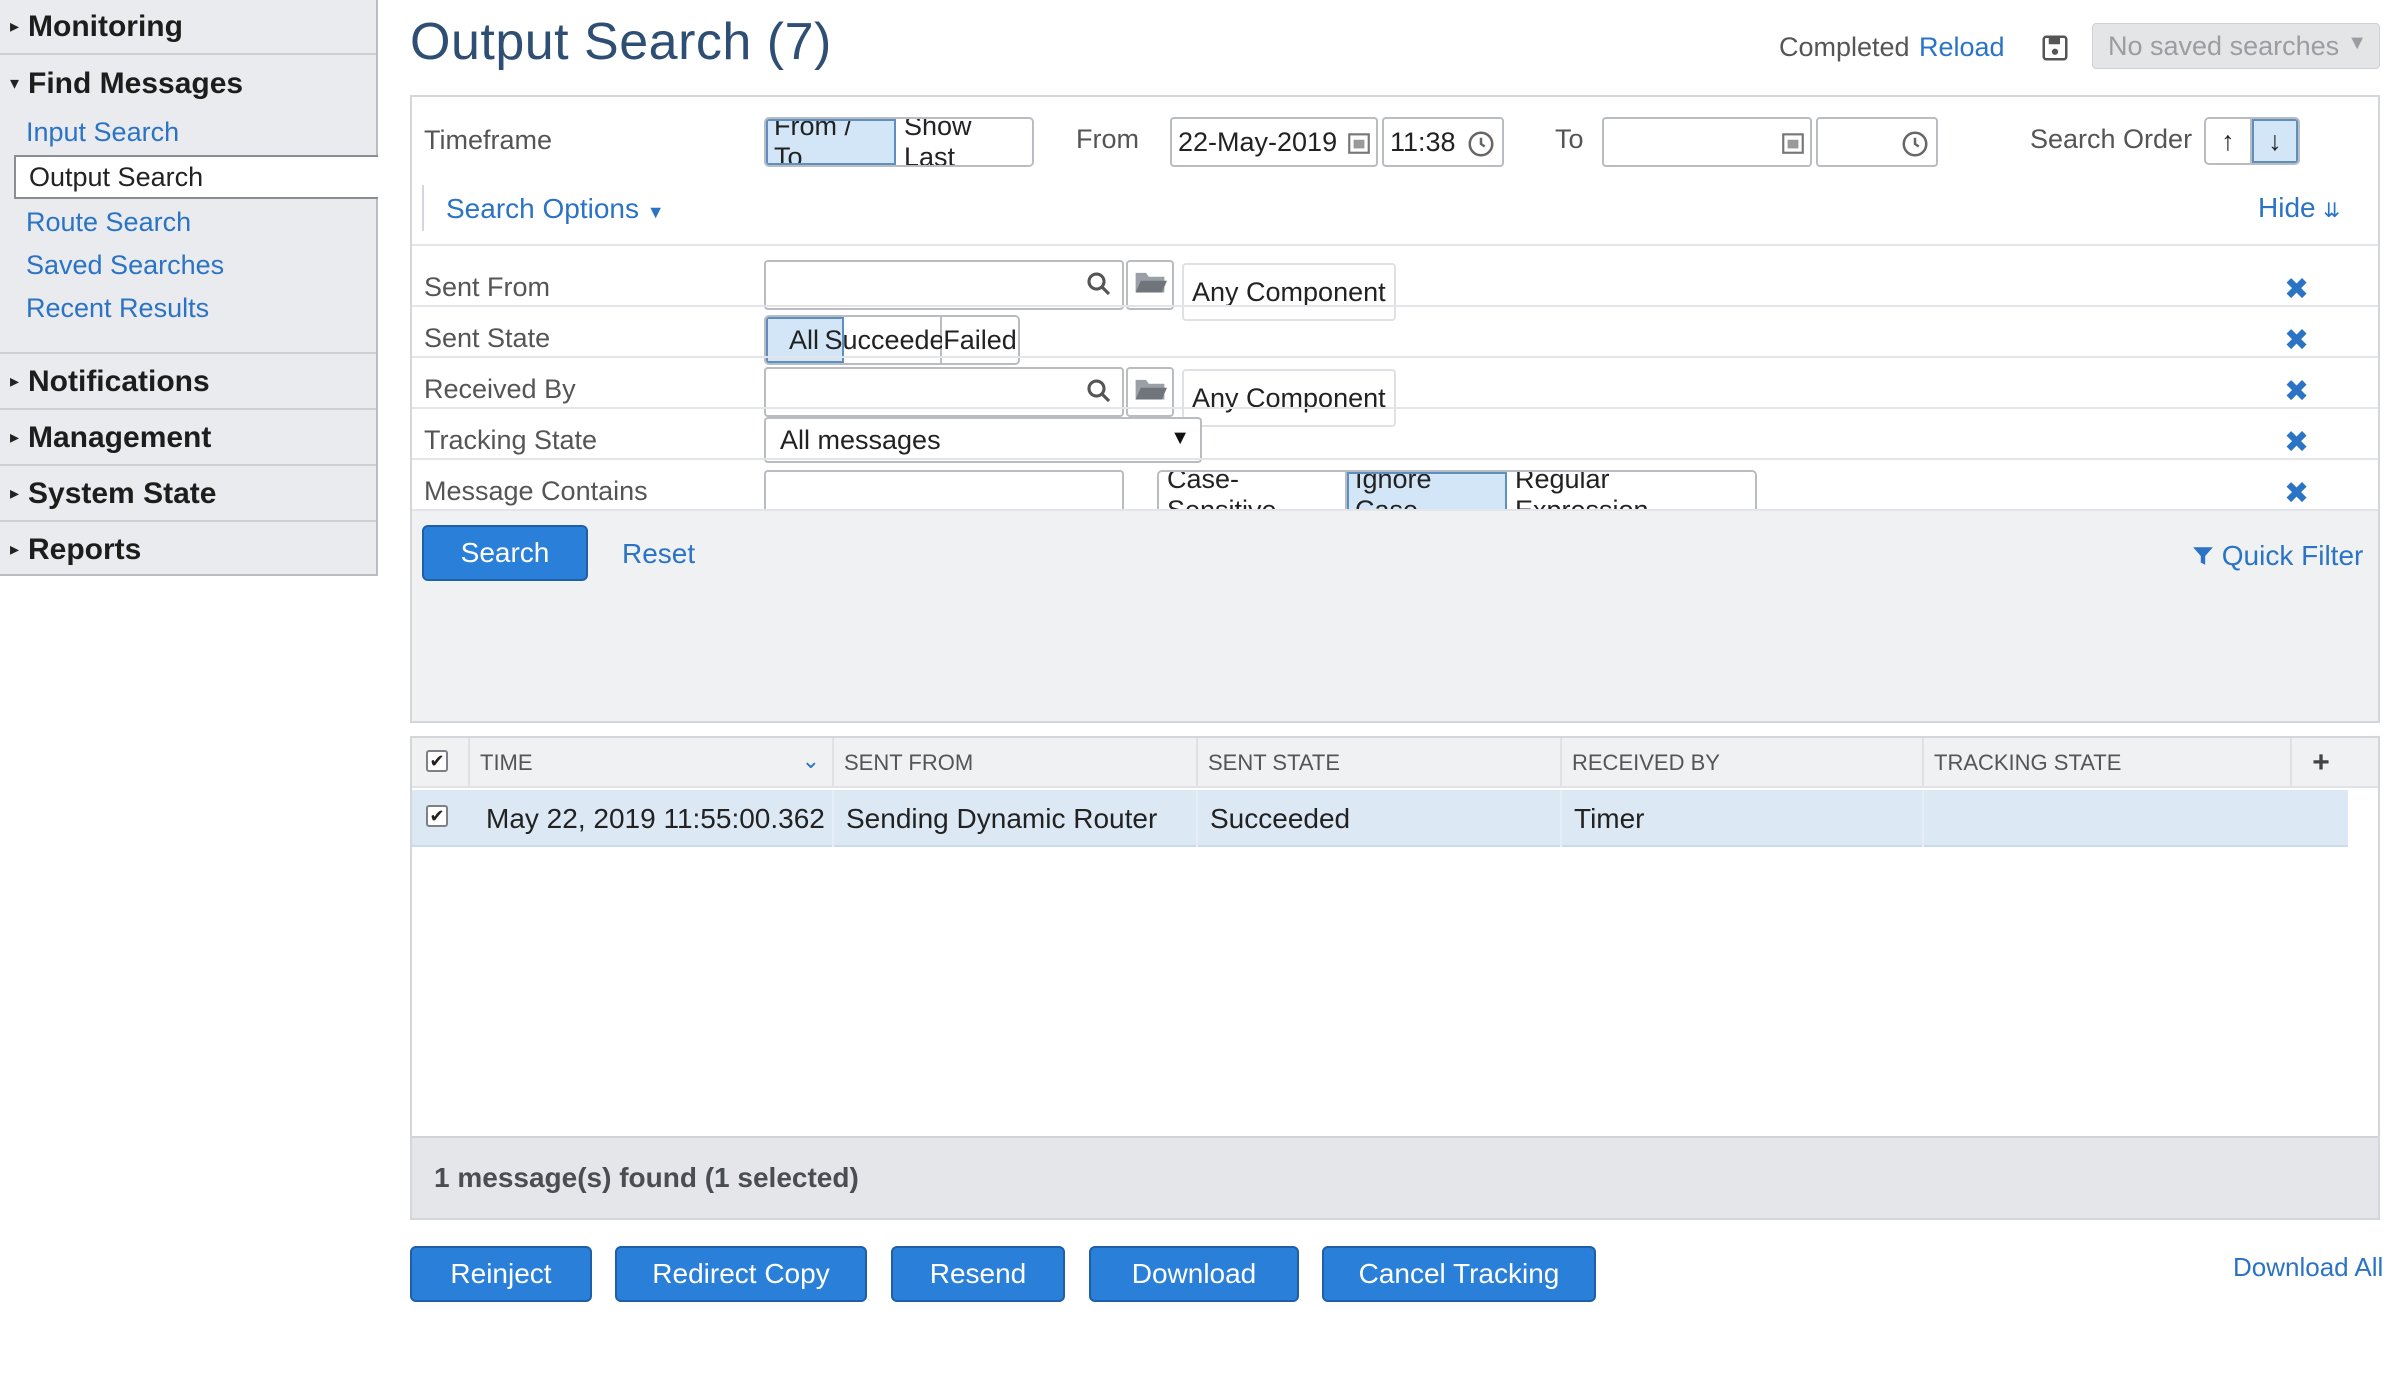 The image size is (2402, 1379). I want to click on search-icon, so click(1099, 287).